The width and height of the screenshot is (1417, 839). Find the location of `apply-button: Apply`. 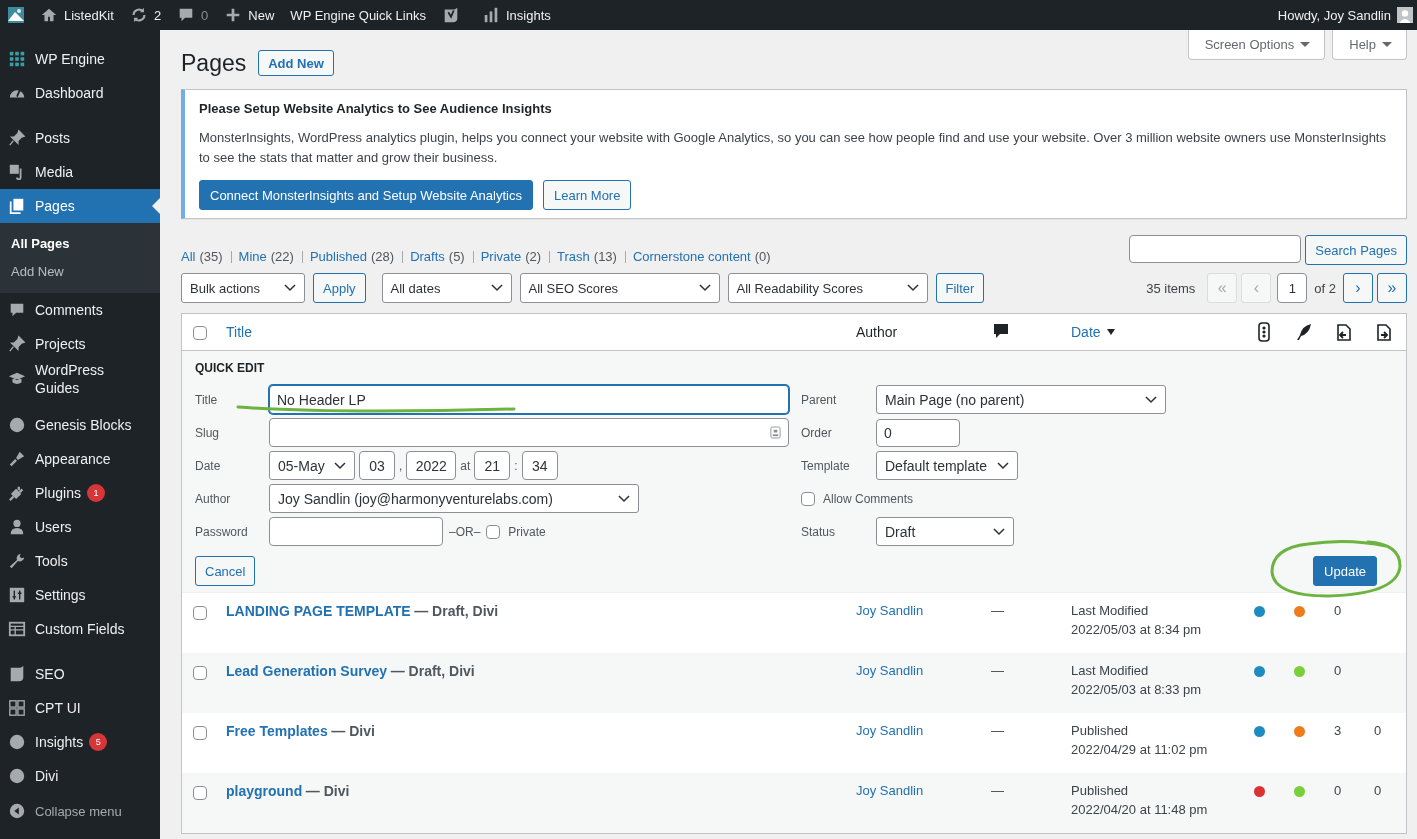

apply-button: Apply is located at coordinates (339, 288).